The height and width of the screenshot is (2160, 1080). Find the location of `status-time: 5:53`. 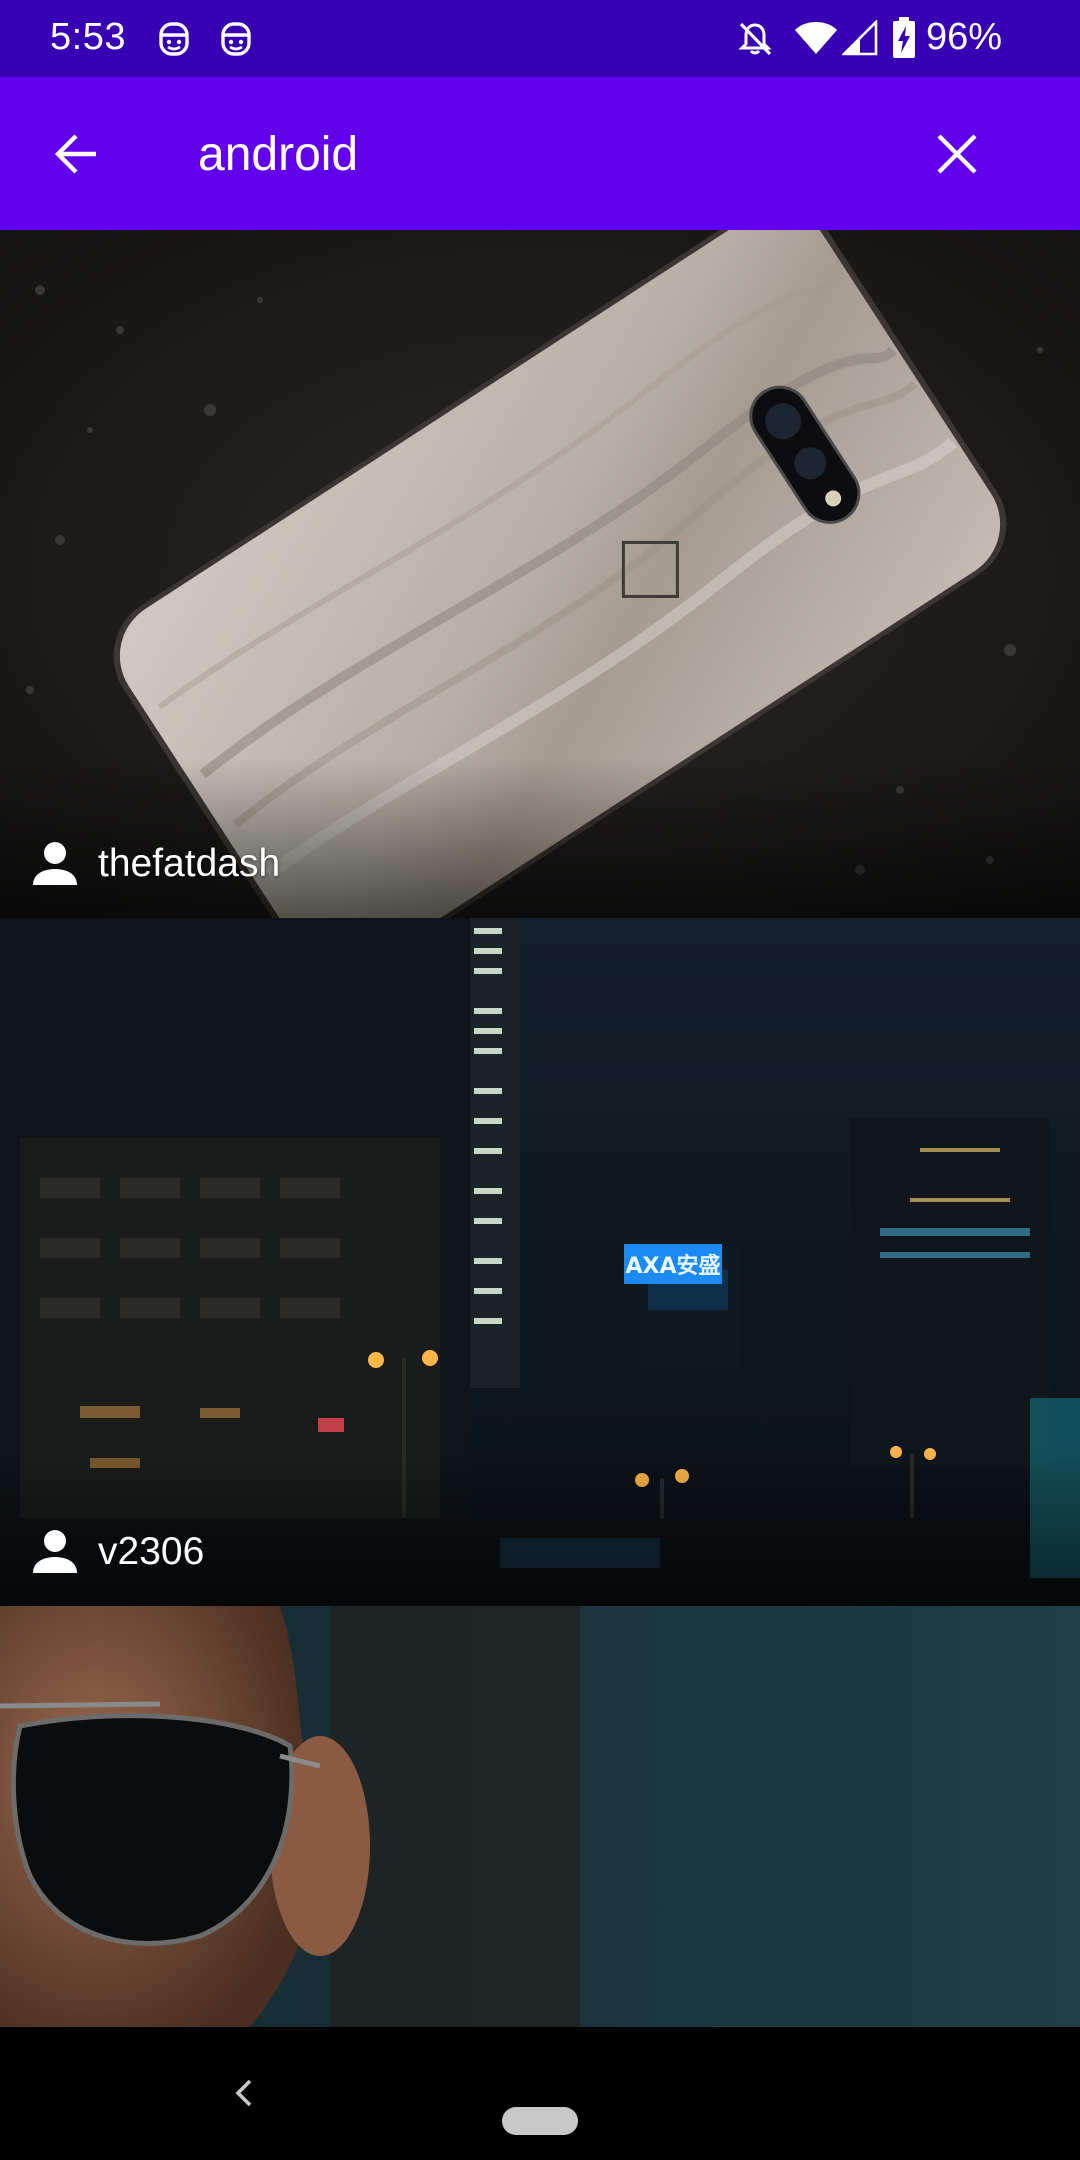

status-time: 5:53 is located at coordinates (88, 37).